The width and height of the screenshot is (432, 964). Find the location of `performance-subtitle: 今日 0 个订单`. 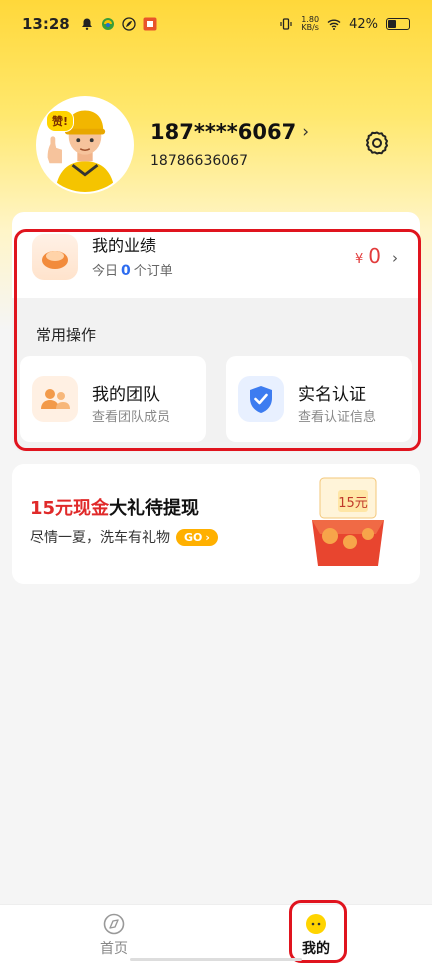

performance-subtitle: 今日 0 个订单 is located at coordinates (132, 269).